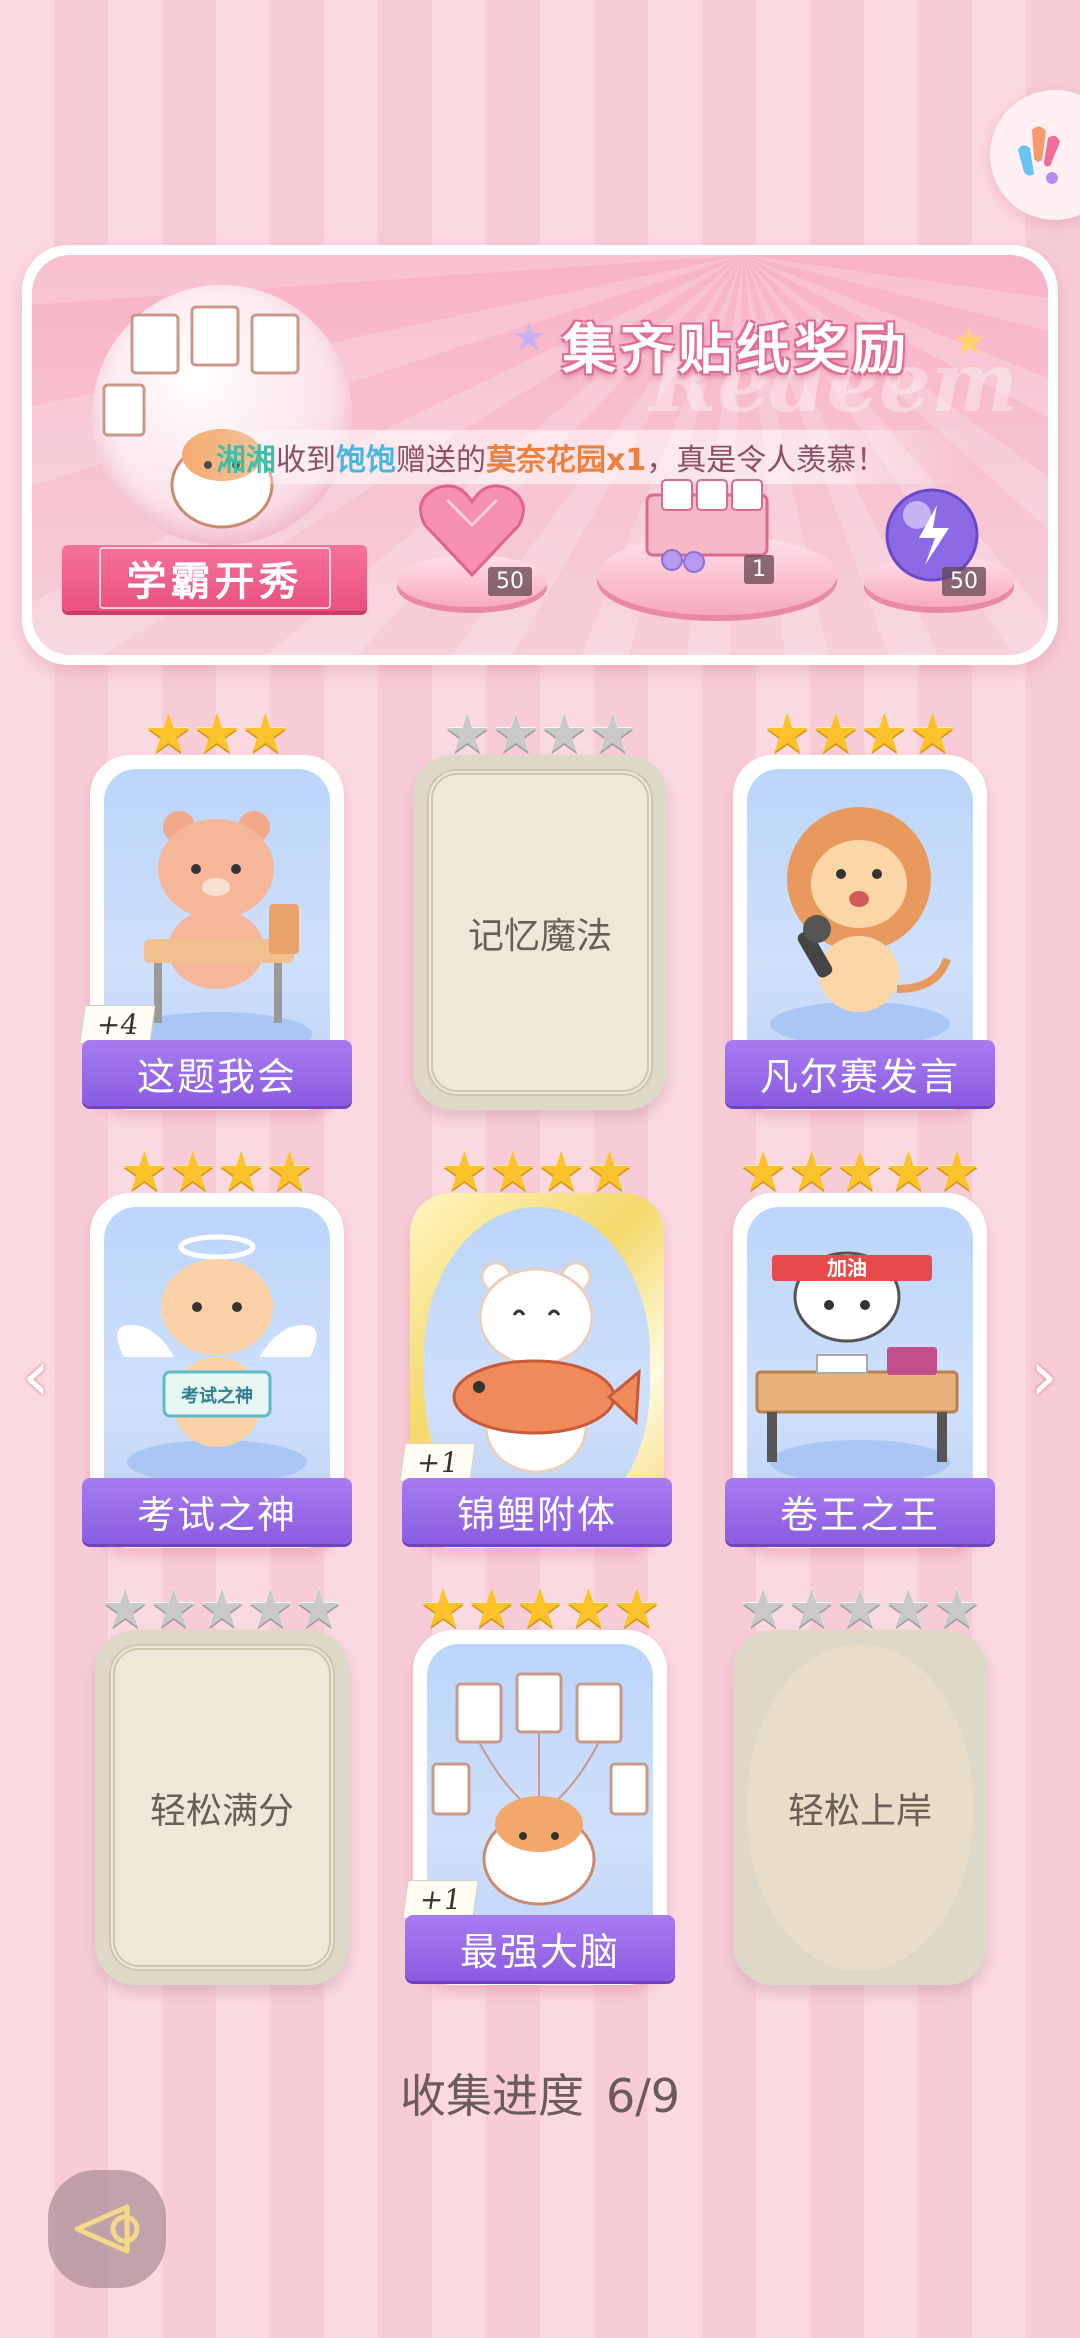 The image size is (1080, 2338). What do you see at coordinates (846, 1268) in the screenshot?
I see `headband-text: 加油` at bounding box center [846, 1268].